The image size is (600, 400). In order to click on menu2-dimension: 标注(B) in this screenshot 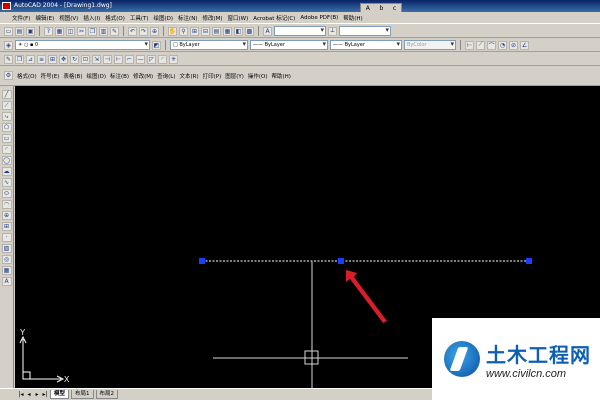, I will do `click(119, 76)`.